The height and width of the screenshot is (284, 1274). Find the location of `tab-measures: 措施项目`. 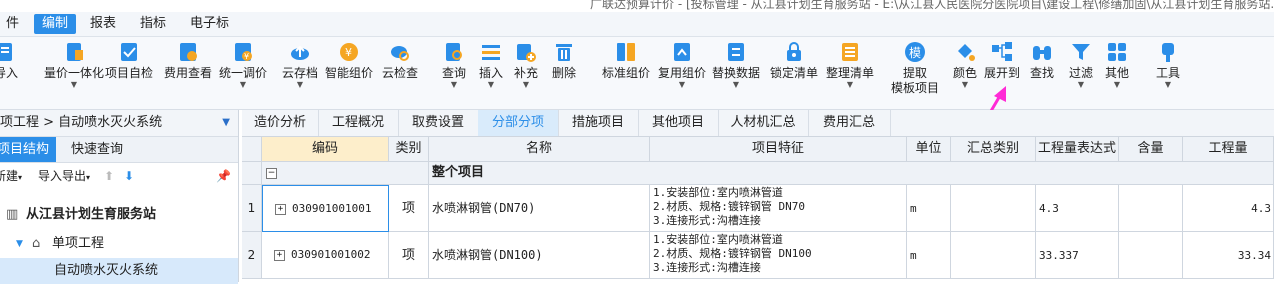

tab-measures: 措施项目 is located at coordinates (598, 123).